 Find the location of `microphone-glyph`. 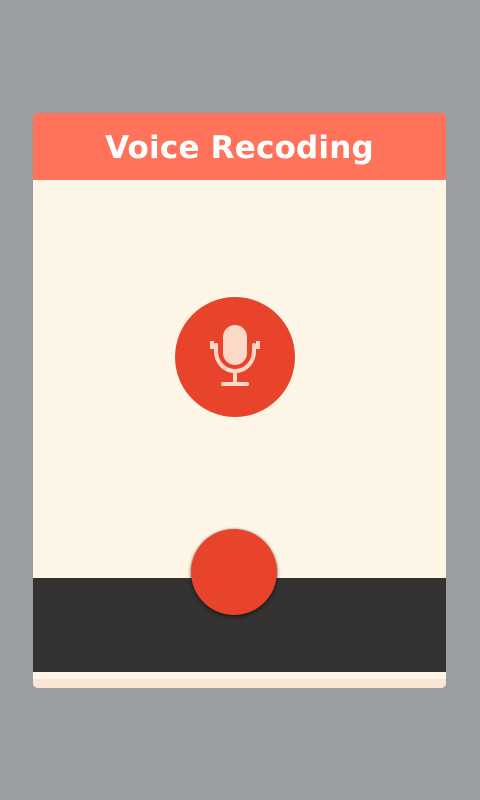

microphone-glyph is located at coordinates (235, 355).